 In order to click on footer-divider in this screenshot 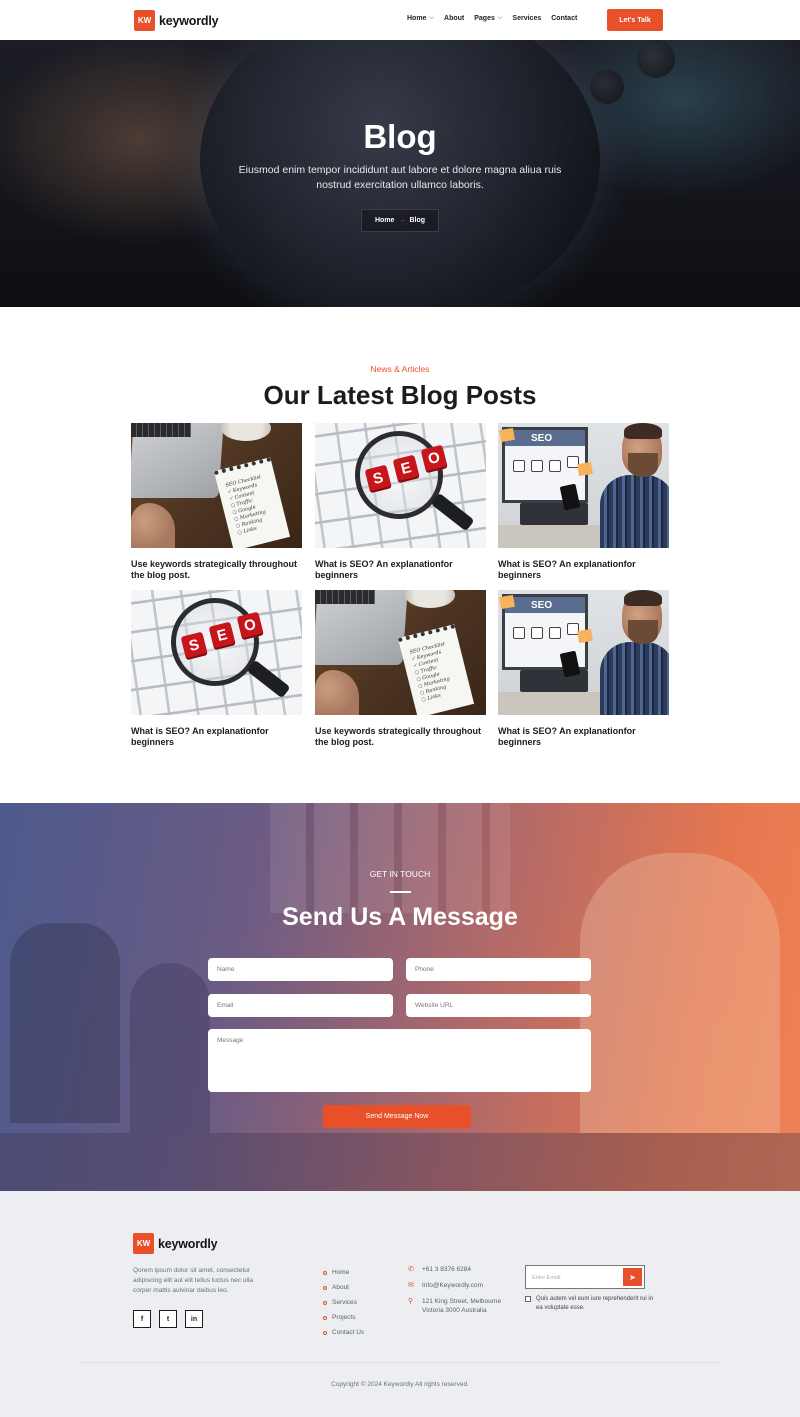, I will do `click(400, 1362)`.